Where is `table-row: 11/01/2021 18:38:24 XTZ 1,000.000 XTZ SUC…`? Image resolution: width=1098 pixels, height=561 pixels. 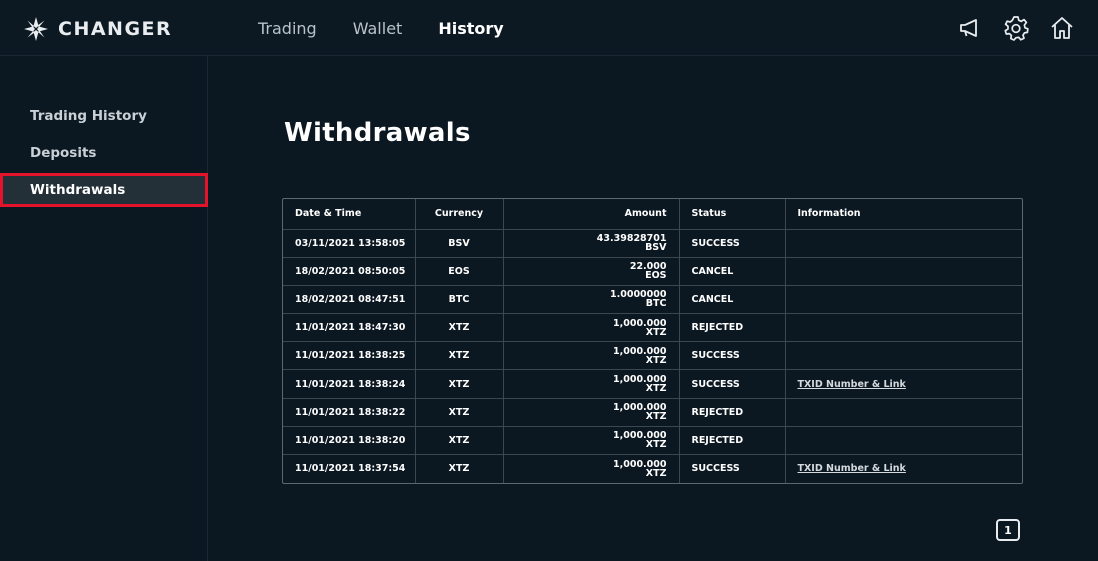
table-row: 11/01/2021 18:38:24 XTZ 1,000.000 XTZ SUC… is located at coordinates (652, 384).